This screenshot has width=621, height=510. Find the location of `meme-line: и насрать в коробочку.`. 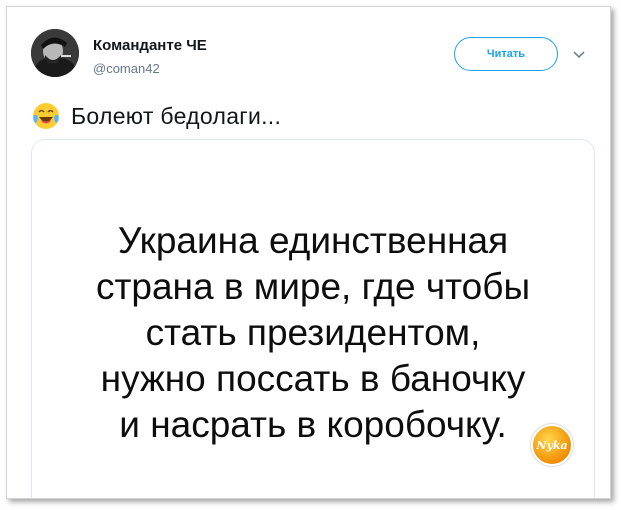

meme-line: и насрать в коробочку. is located at coordinates (313, 424).